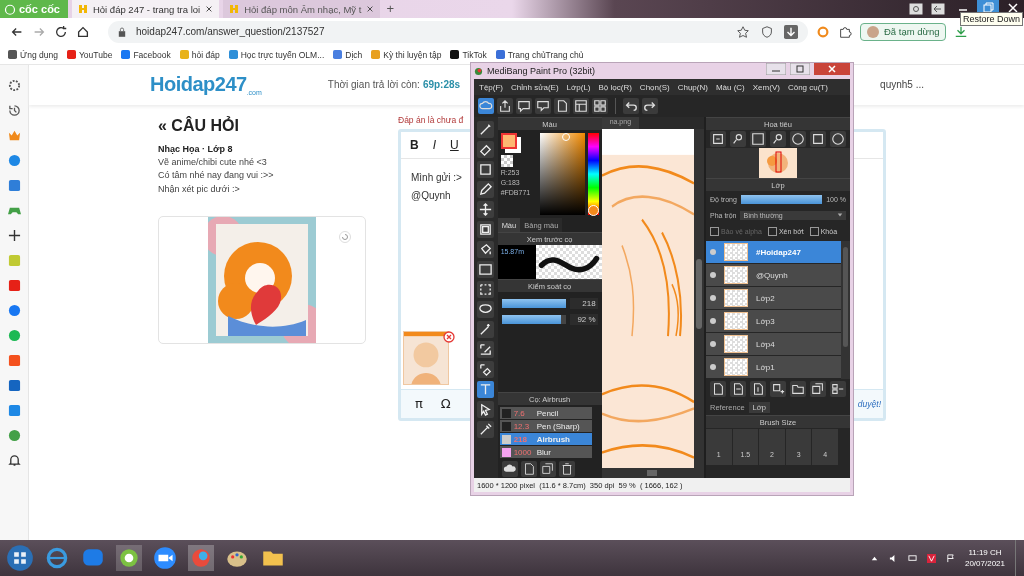 The width and height of the screenshot is (1024, 576). What do you see at coordinates (486, 269) in the screenshot?
I see `gradient-icon` at bounding box center [486, 269].